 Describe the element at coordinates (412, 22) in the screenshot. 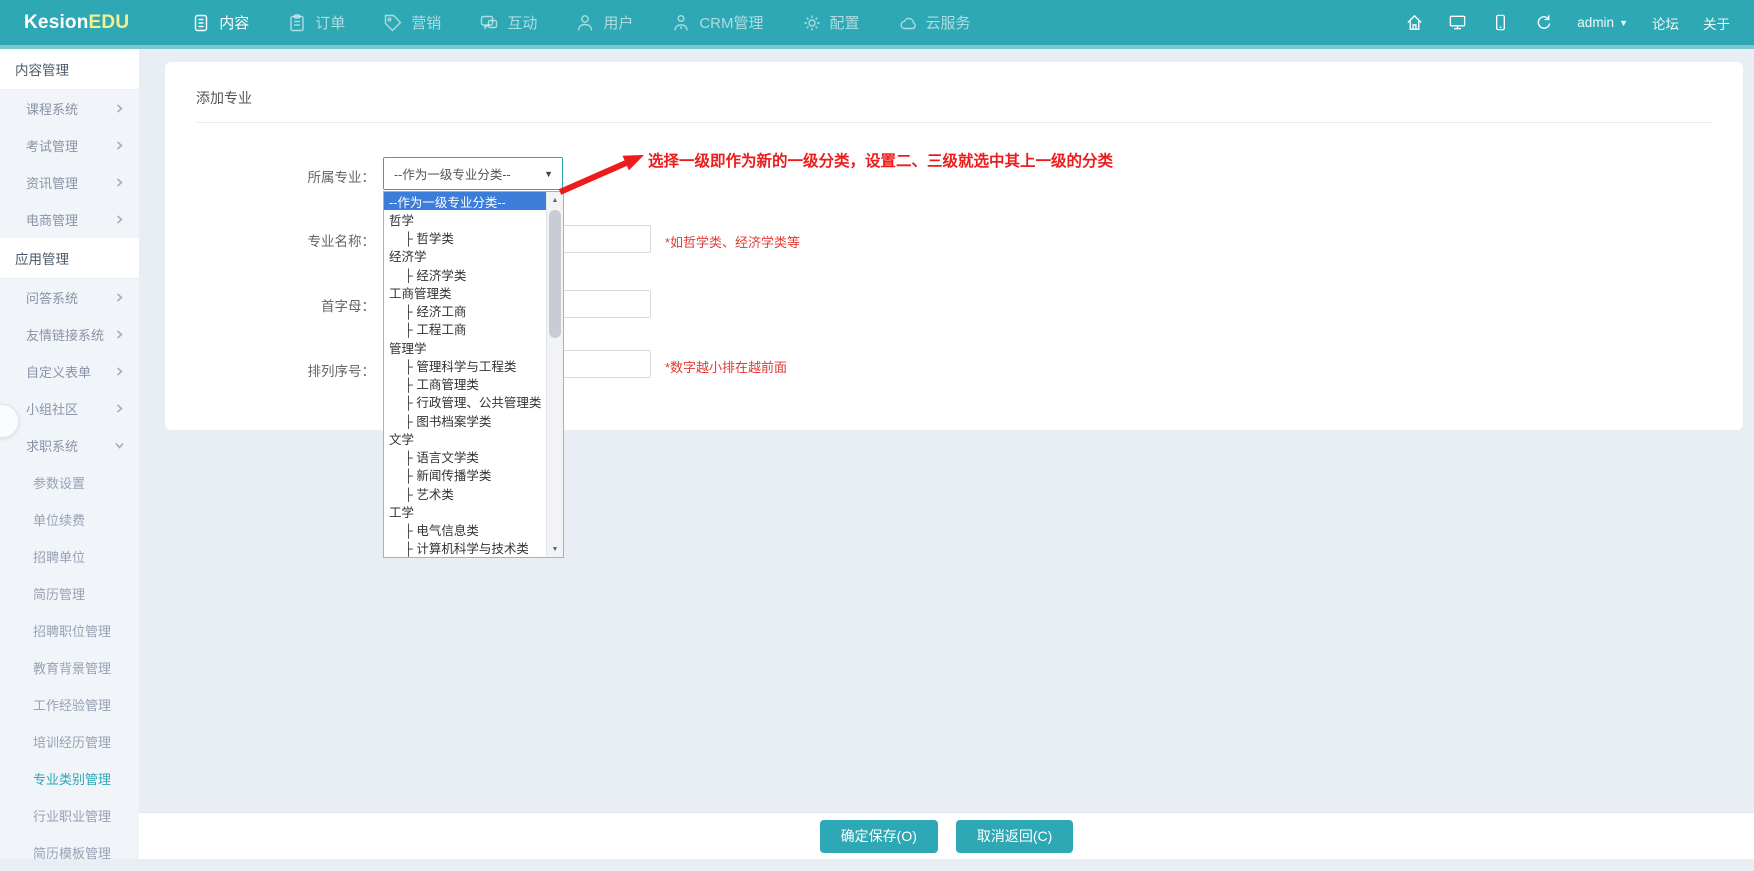

I see `nav-item-marketing: 营销` at that location.